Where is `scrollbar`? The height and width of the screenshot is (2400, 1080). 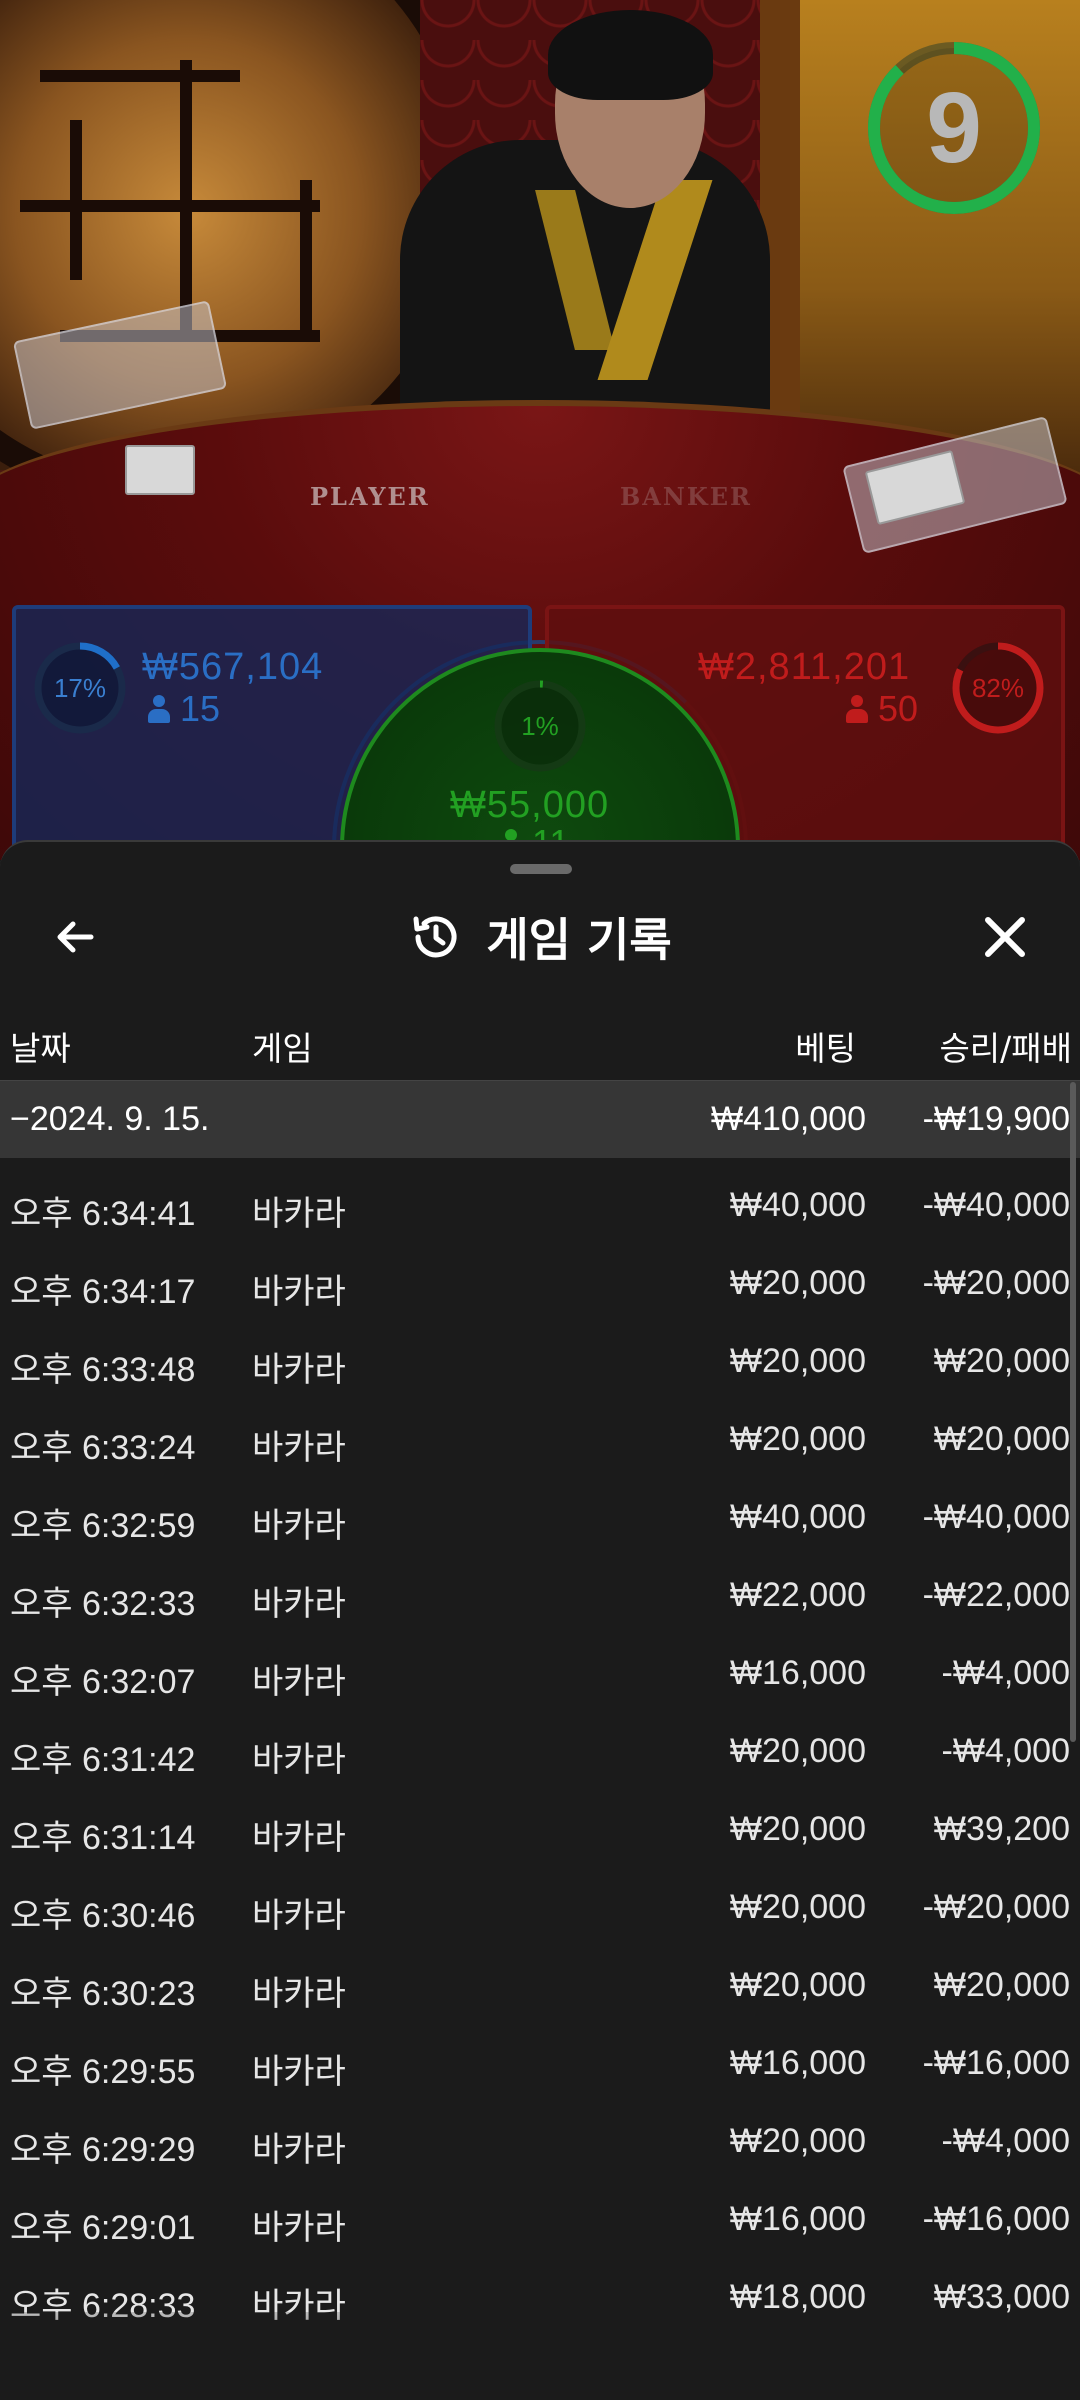 scrollbar is located at coordinates (1073, 1412).